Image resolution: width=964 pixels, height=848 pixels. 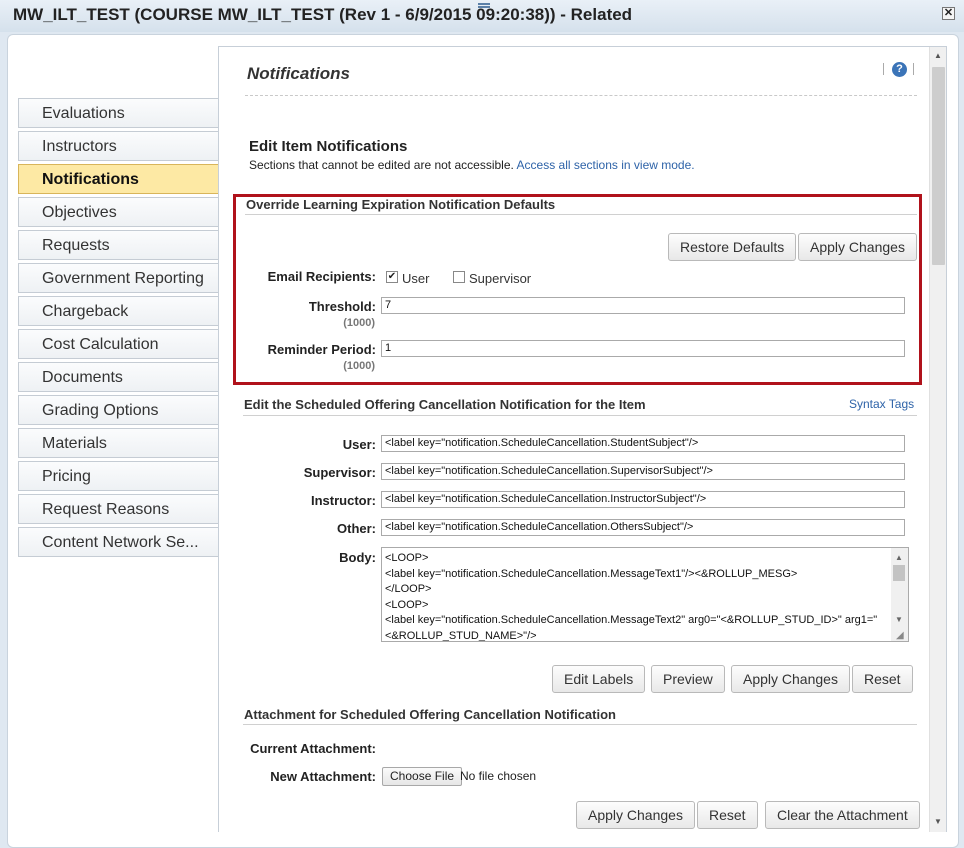 What do you see at coordinates (359, 444) in the screenshot?
I see `user-subject-label: User:` at bounding box center [359, 444].